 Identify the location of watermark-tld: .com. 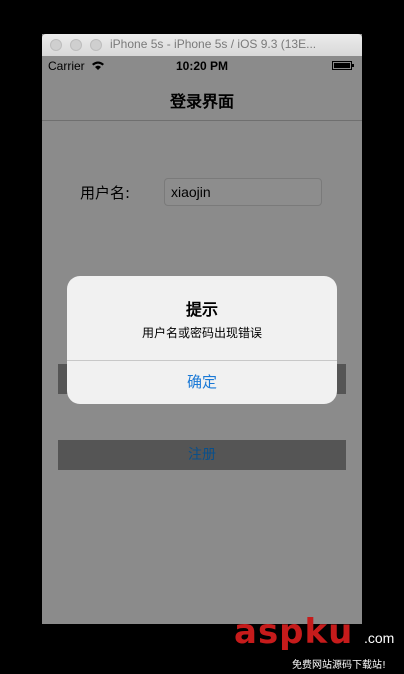
(379, 638).